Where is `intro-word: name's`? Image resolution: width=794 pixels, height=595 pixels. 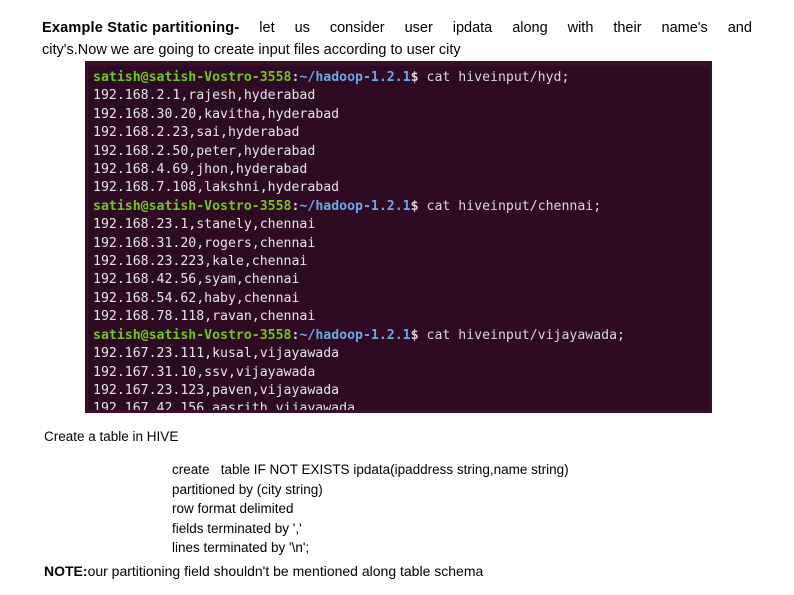 intro-word: name's is located at coordinates (684, 28).